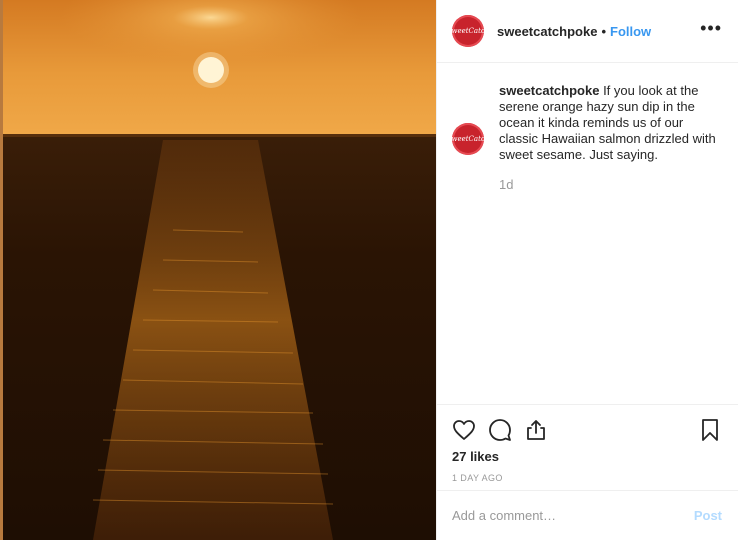 This screenshot has height=540, width=738. Describe the element at coordinates (547, 31) in the screenshot. I see `username-link: sweetcatchpoke` at that location.